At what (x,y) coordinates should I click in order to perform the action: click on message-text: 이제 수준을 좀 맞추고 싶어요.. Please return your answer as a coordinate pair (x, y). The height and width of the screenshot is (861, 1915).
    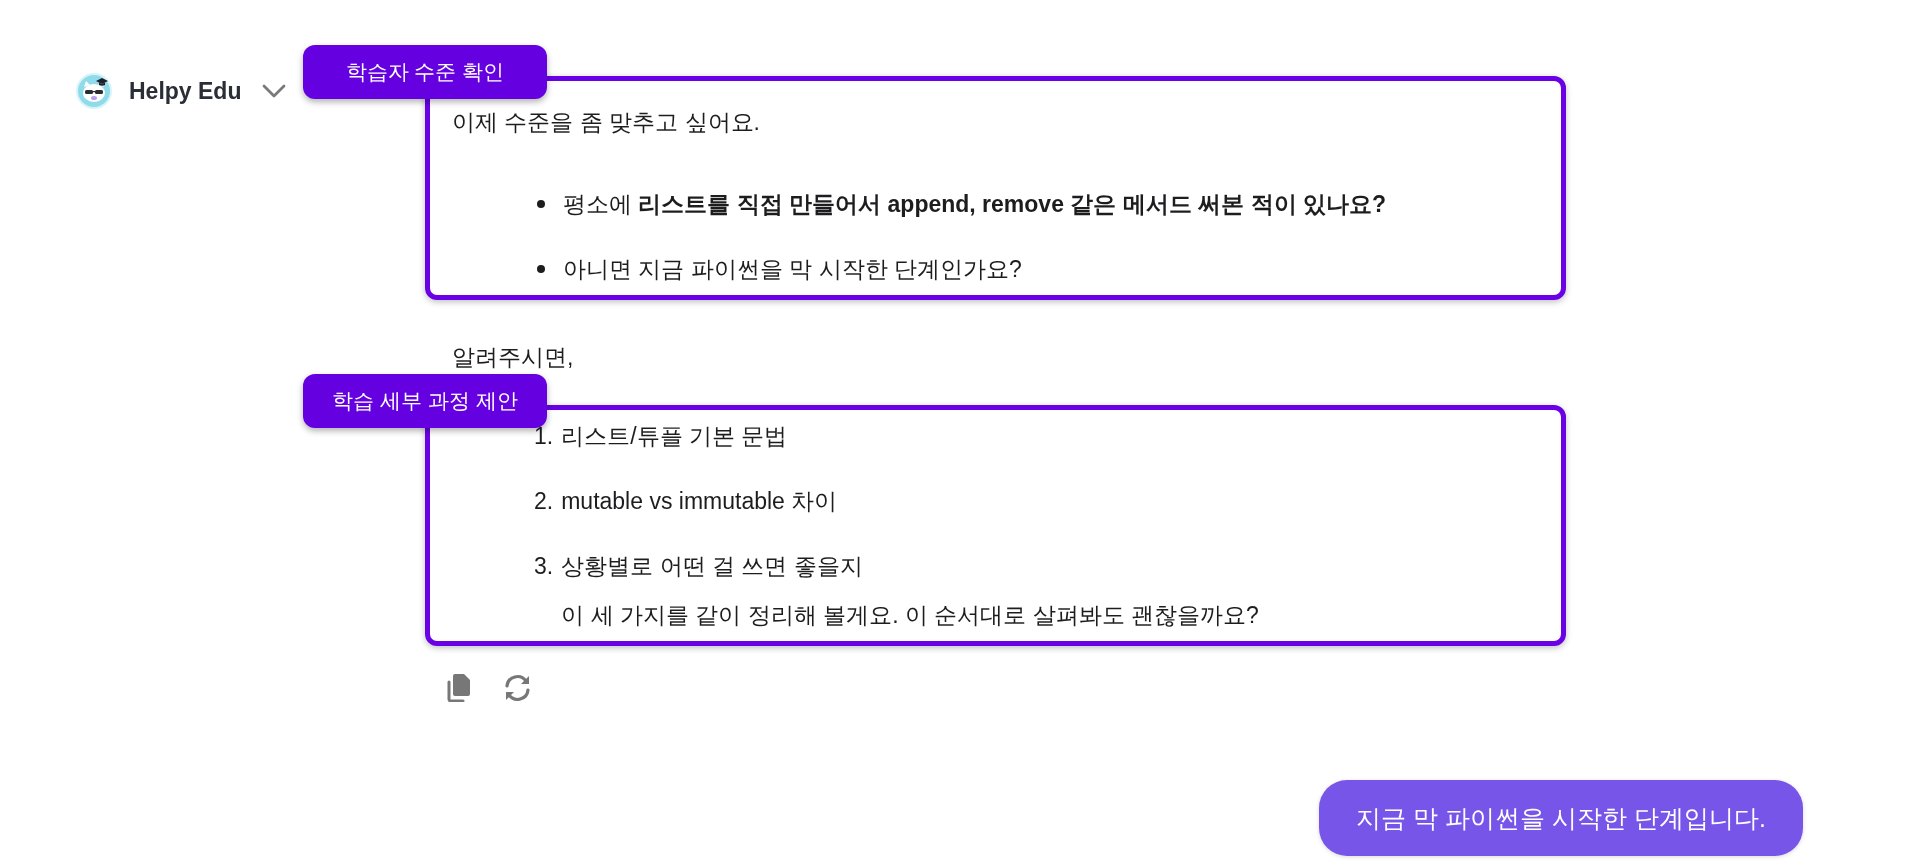
    Looking at the image, I should click on (606, 122).